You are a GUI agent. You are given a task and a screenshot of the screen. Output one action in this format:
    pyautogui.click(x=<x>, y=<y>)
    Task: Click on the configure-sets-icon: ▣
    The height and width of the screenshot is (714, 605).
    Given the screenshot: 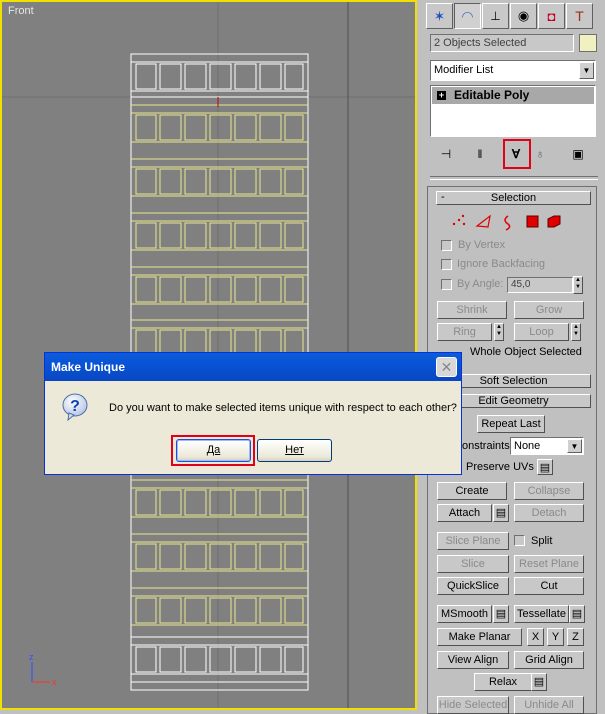 What is the action you would take?
    pyautogui.click(x=578, y=154)
    